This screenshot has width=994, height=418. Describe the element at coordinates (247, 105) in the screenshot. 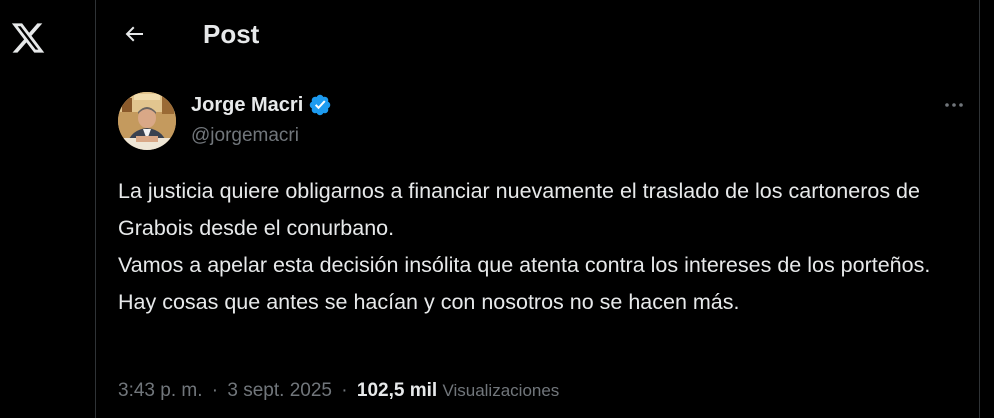

I see `author-name: Jorge Macri` at that location.